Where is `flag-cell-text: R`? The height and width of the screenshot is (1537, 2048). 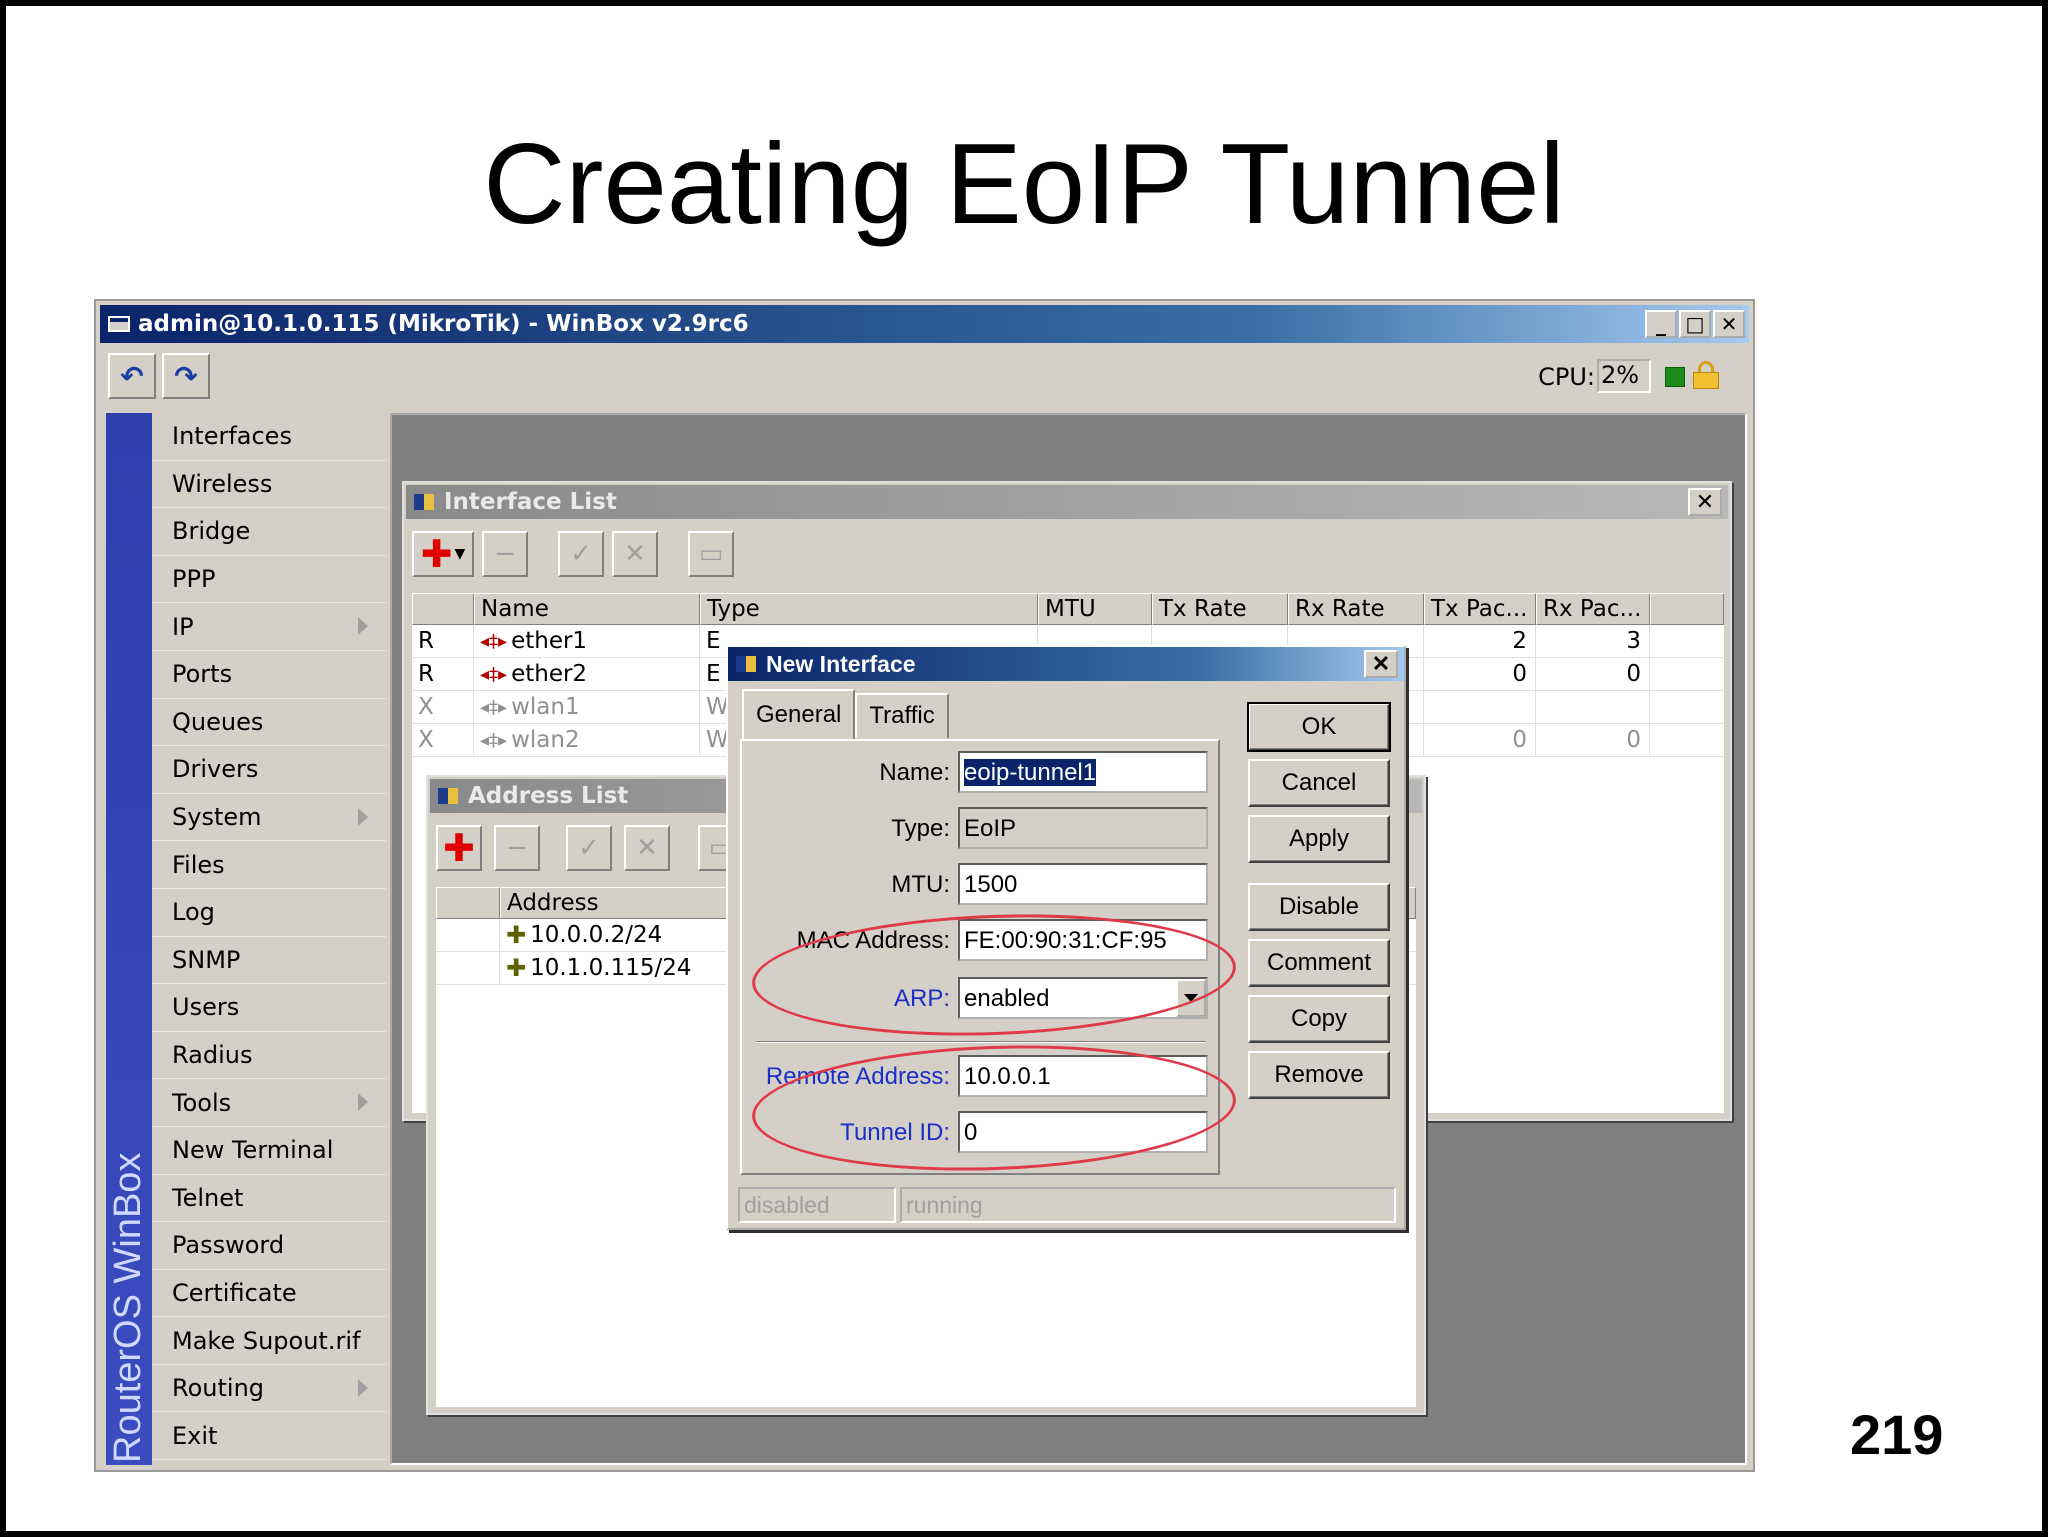 flag-cell-text: R is located at coordinates (426, 674).